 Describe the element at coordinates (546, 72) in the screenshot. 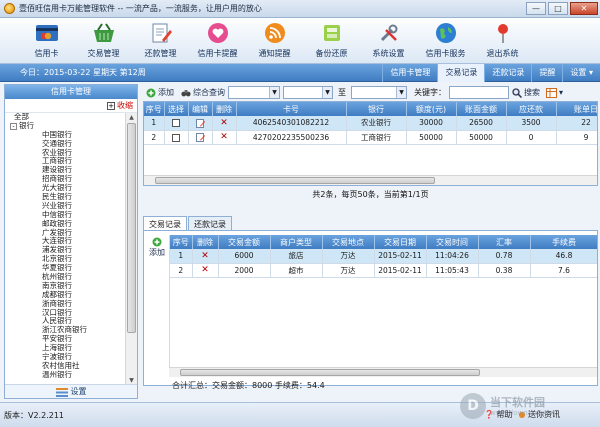

I see `nav-tab-reminder: 提醒` at that location.